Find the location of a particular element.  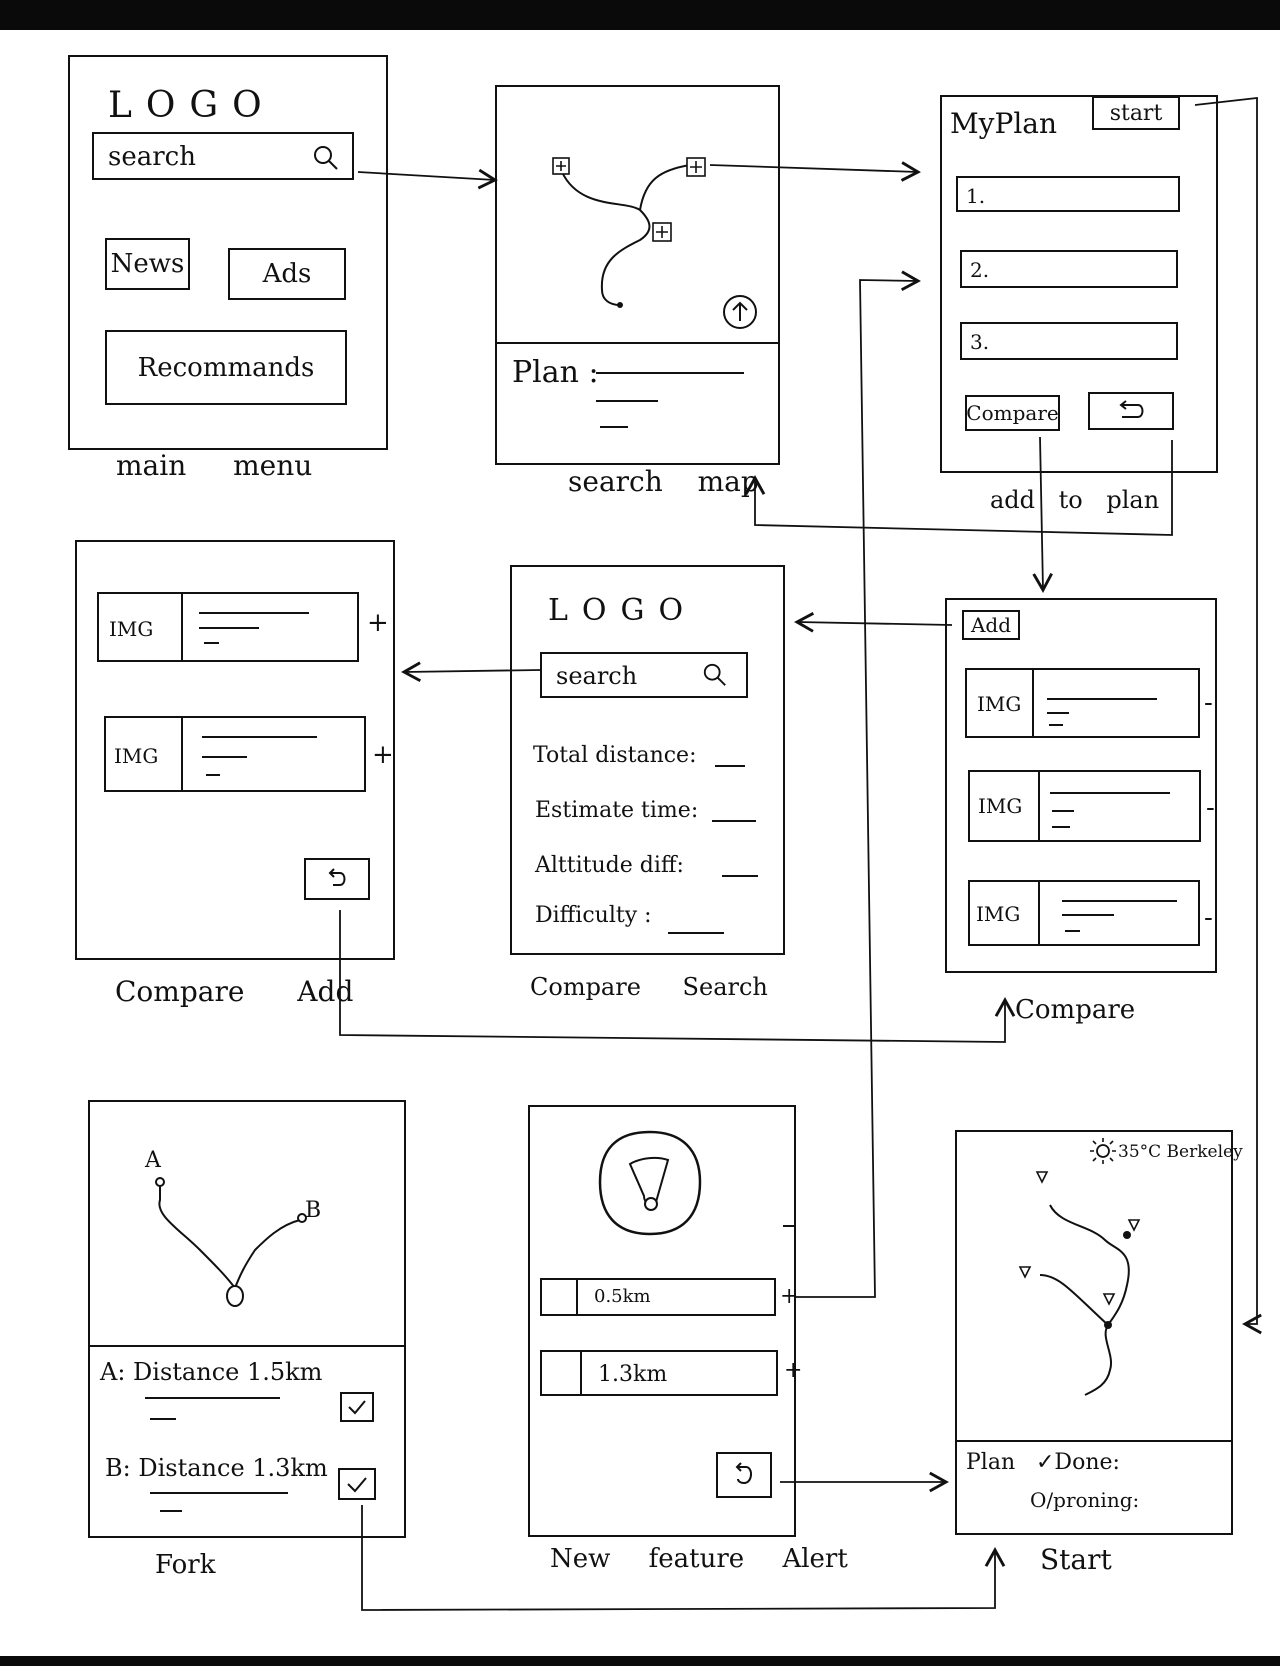

alert-edge-mark is located at coordinates (789, 1226).